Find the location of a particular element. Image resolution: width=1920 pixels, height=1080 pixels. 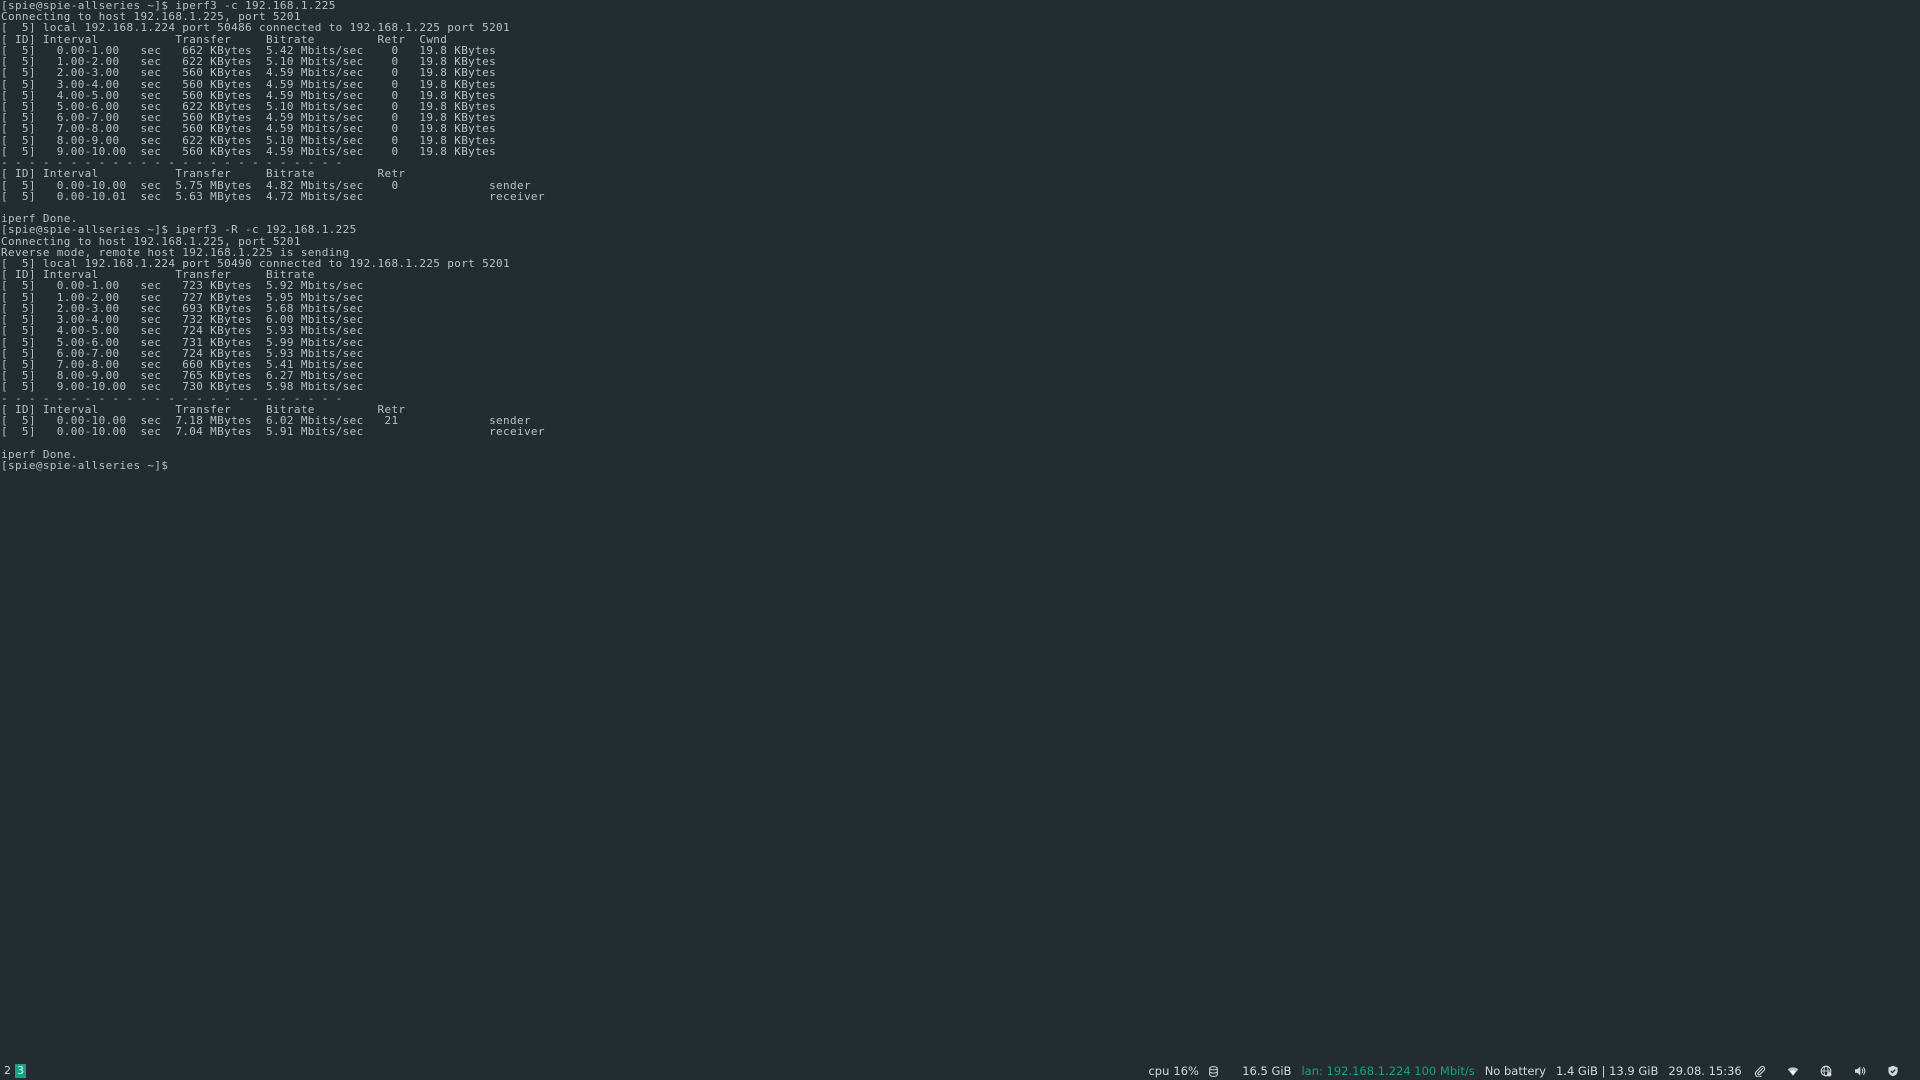

cpu-status: cpu 16% is located at coordinates (1173, 1071).